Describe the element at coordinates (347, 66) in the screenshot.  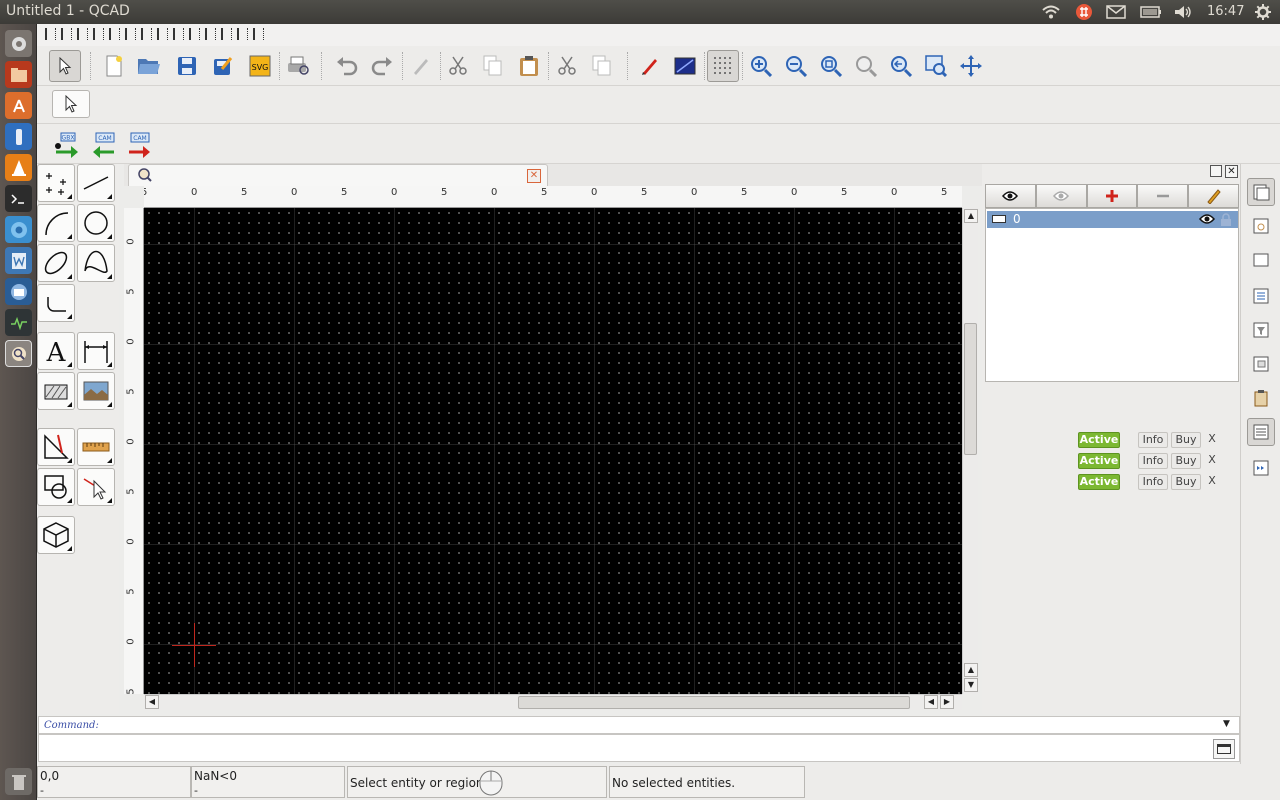
I see `undo-button` at that location.